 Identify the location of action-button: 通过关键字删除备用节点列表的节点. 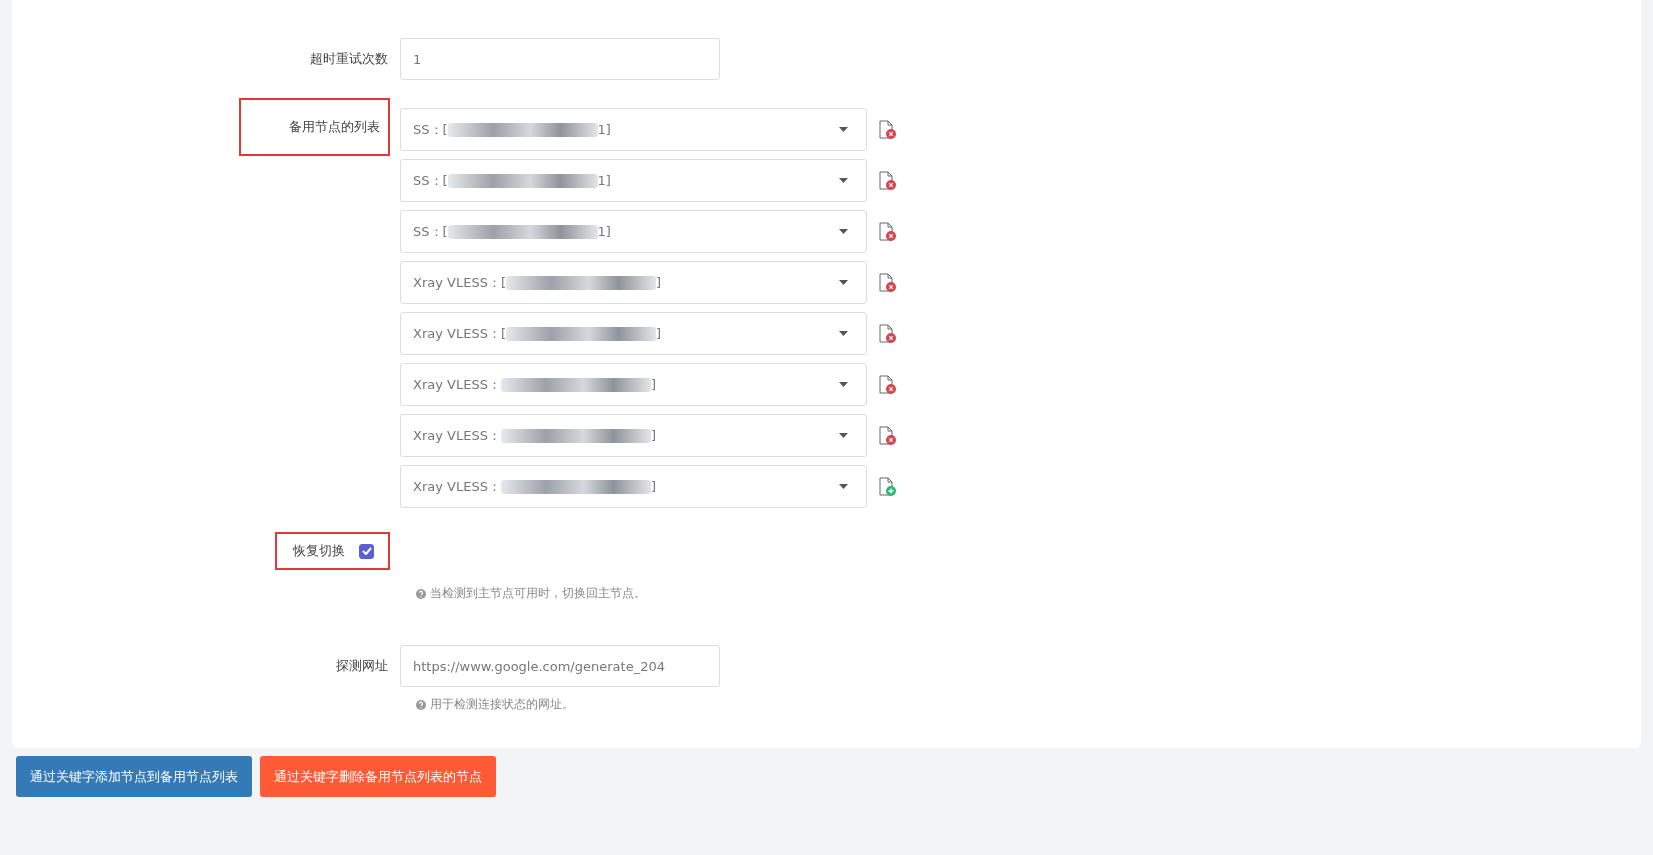
(378, 776).